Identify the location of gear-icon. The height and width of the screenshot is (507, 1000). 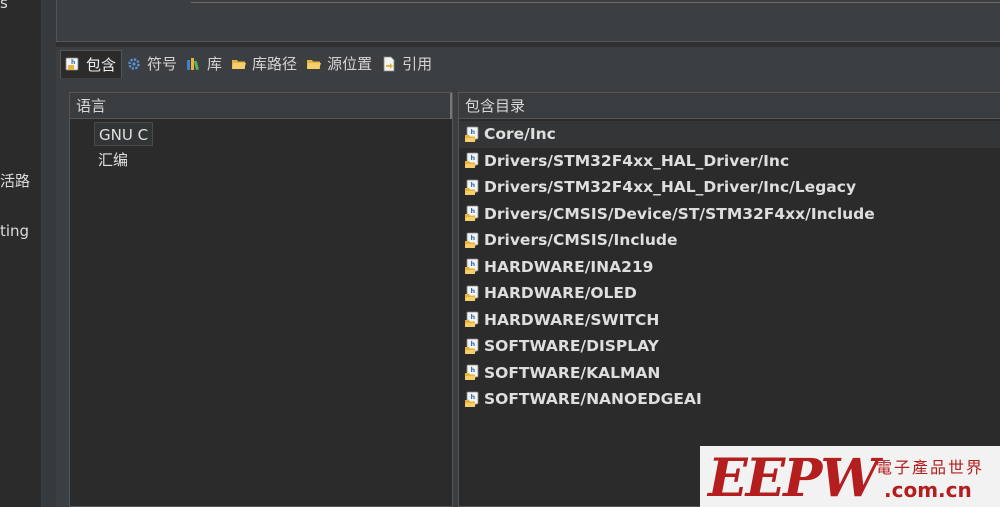
(134, 64).